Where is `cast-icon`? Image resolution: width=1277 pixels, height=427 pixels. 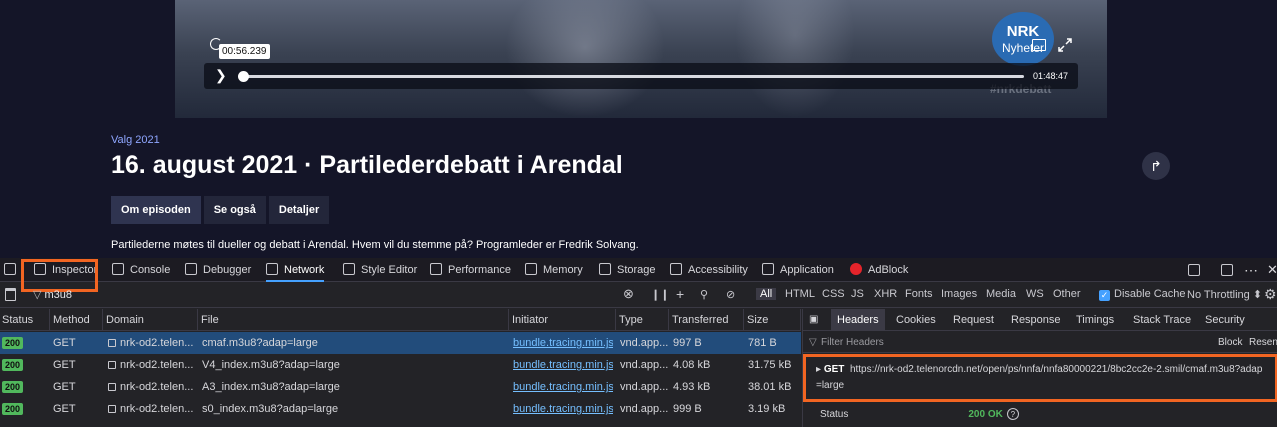 cast-icon is located at coordinates (1039, 45).